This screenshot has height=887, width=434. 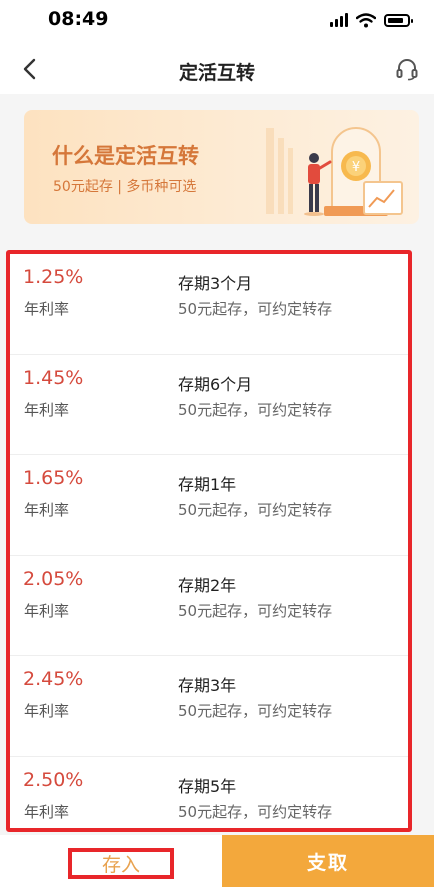 What do you see at coordinates (207, 685) in the screenshot?
I see `term-label: 存期3年` at bounding box center [207, 685].